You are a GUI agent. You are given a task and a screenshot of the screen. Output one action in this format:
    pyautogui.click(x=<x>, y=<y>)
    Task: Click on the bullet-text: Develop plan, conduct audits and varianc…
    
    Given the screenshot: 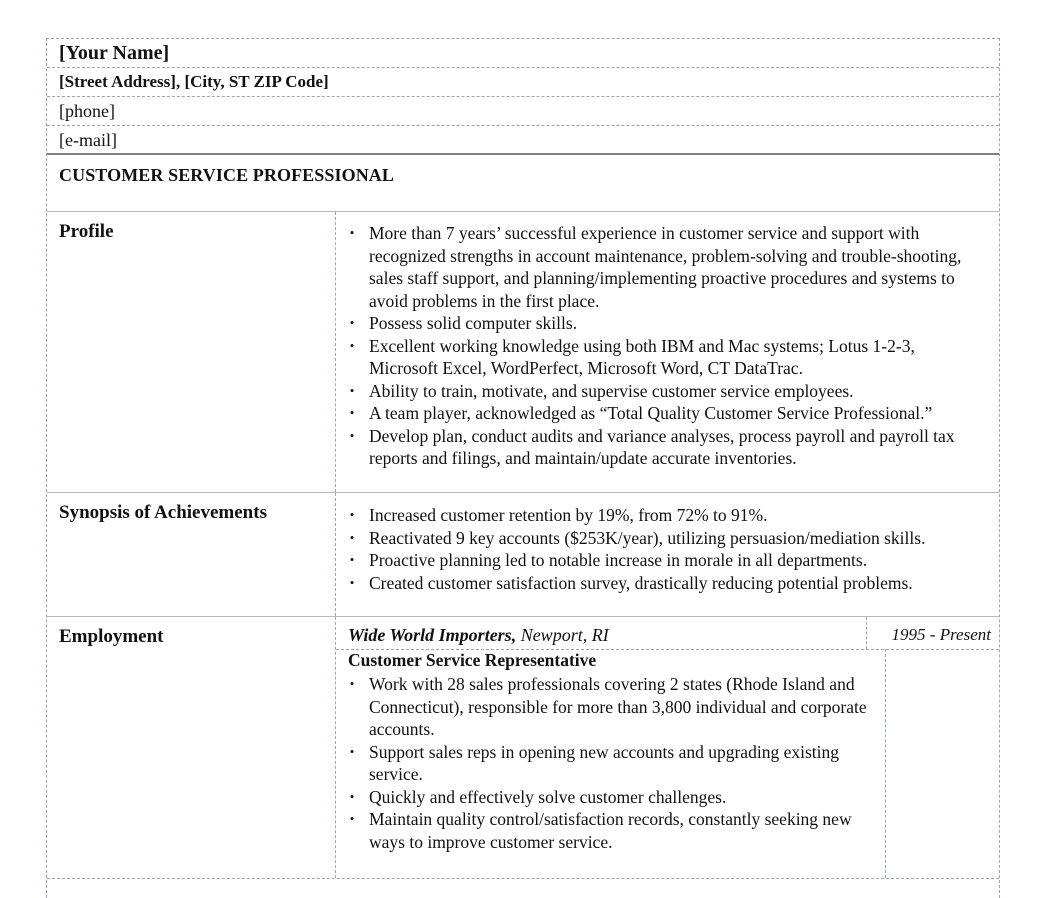 What is the action you would take?
    pyautogui.click(x=662, y=447)
    